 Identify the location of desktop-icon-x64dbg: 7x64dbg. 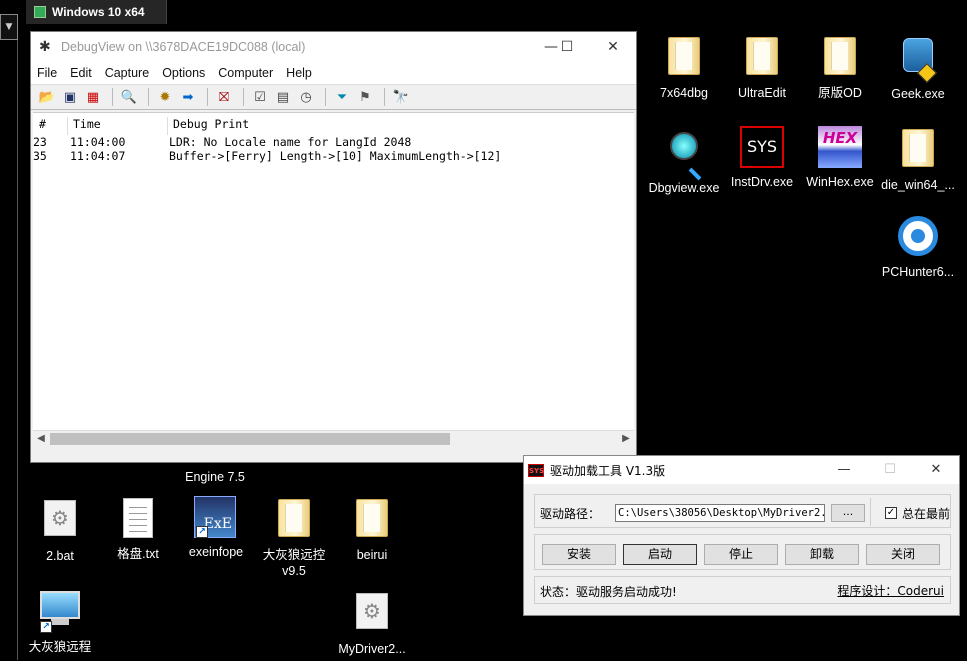
(684, 67).